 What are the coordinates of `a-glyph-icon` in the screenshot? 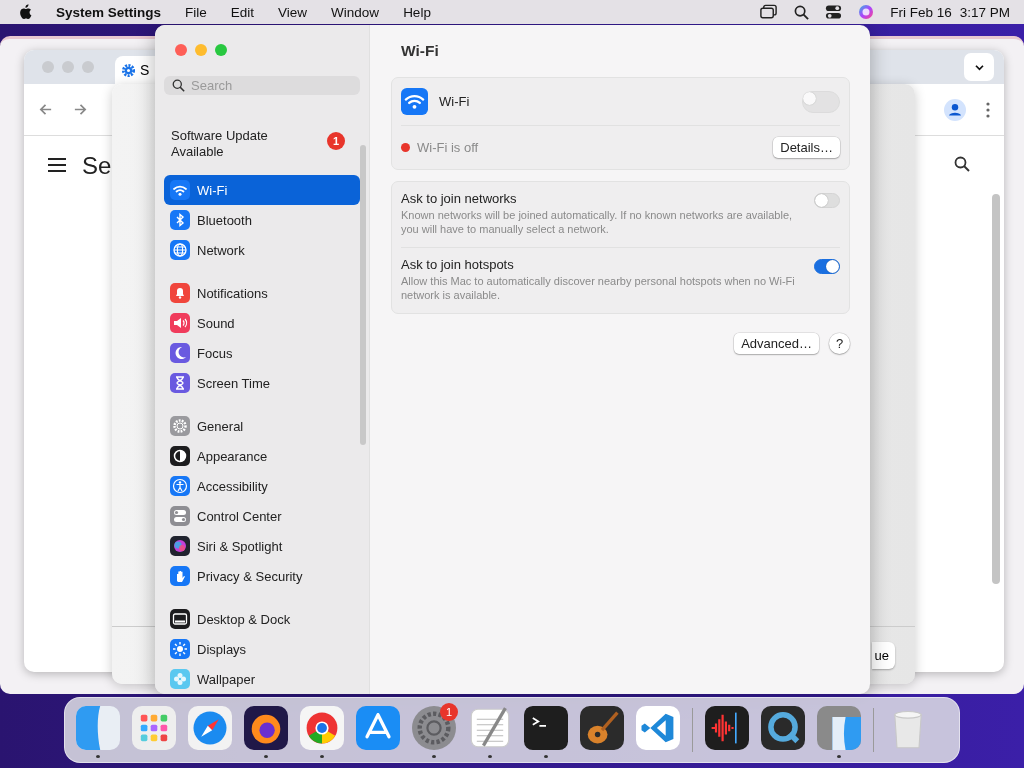 It's located at (378, 728).